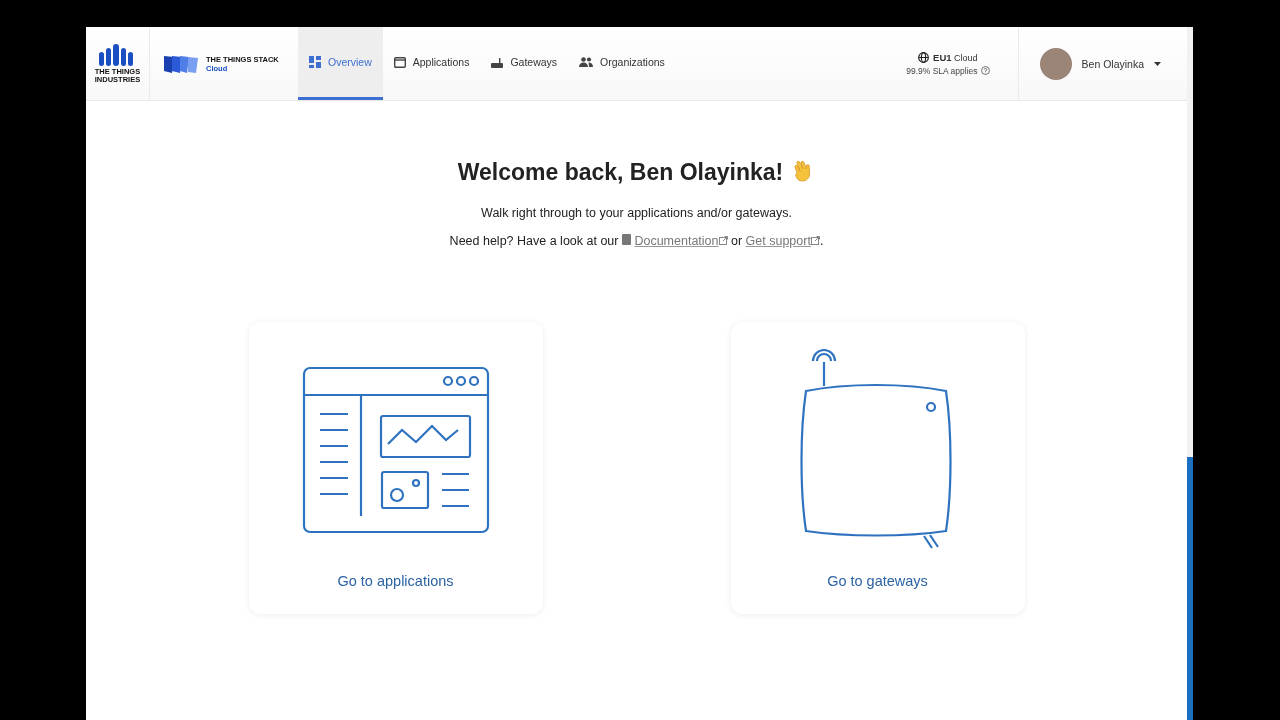 The image size is (1280, 720). Describe the element at coordinates (586, 62) in the screenshot. I see `people-icon` at that location.